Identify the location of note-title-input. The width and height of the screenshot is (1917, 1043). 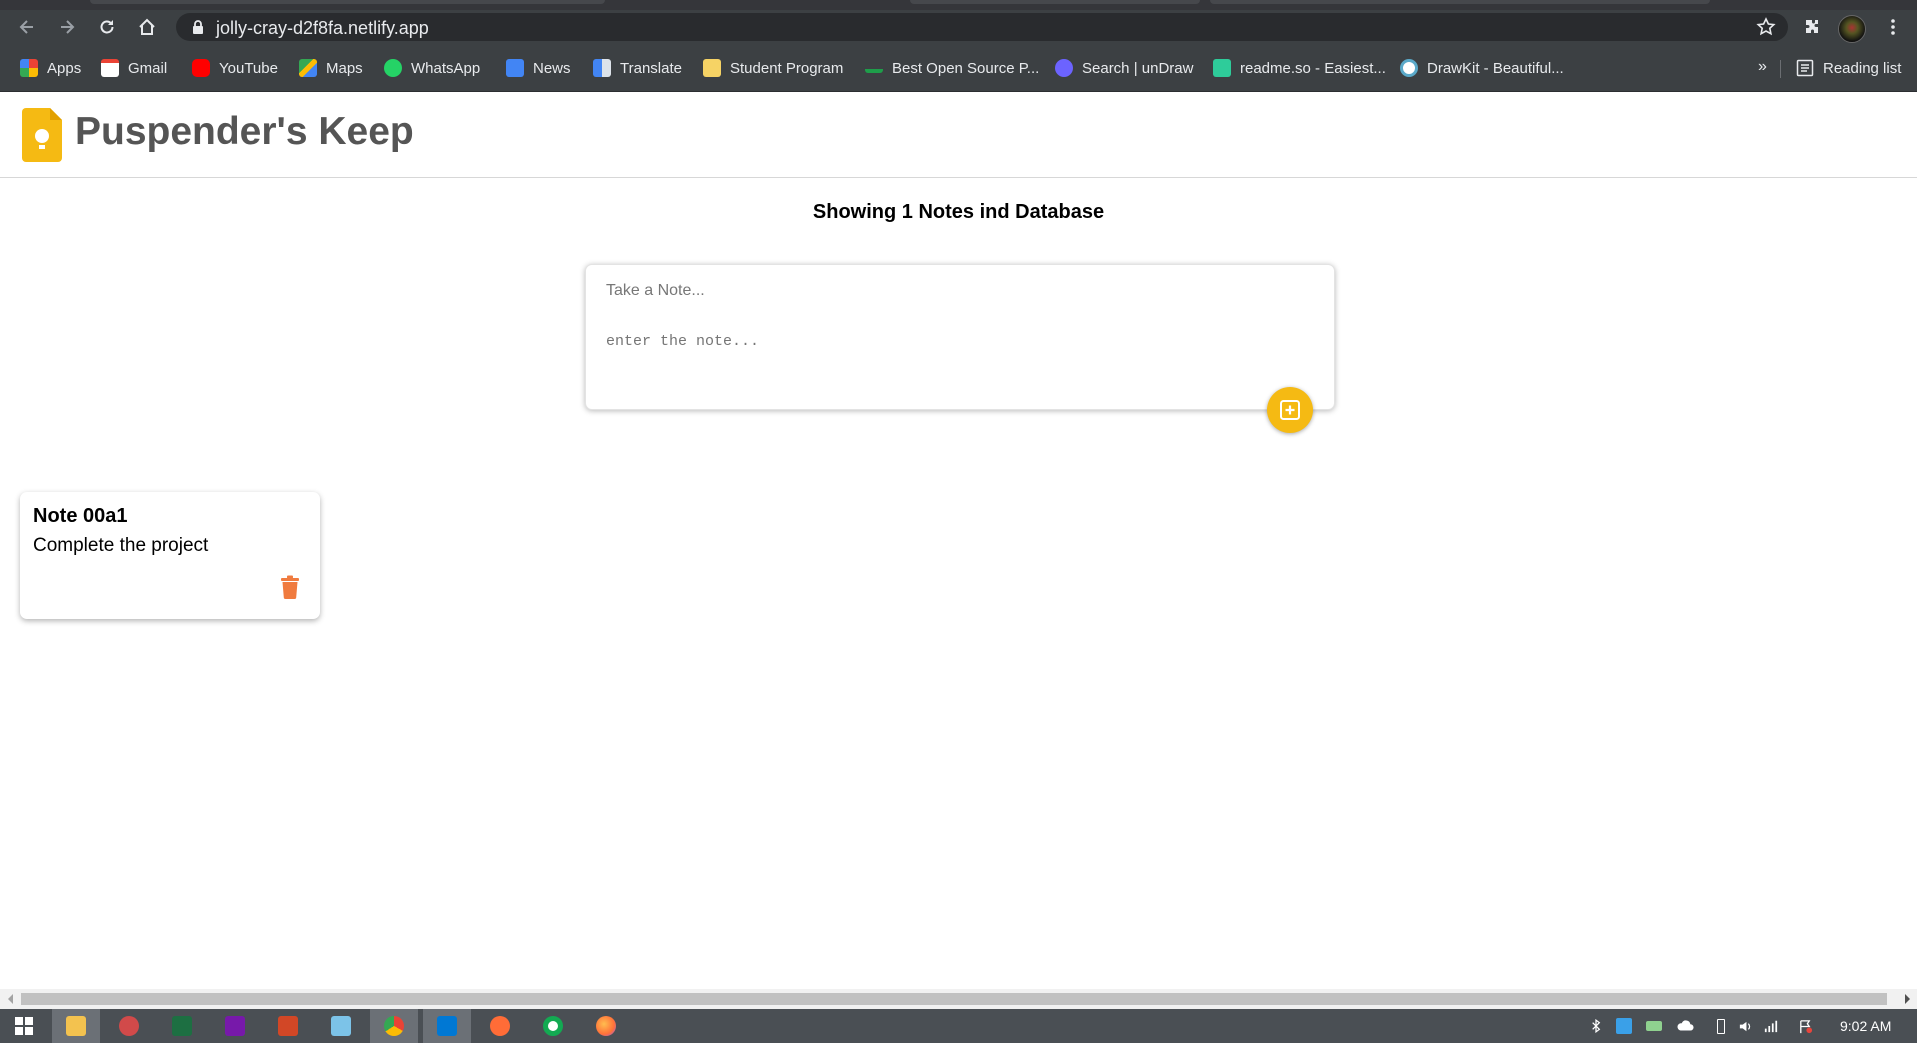
(956, 291).